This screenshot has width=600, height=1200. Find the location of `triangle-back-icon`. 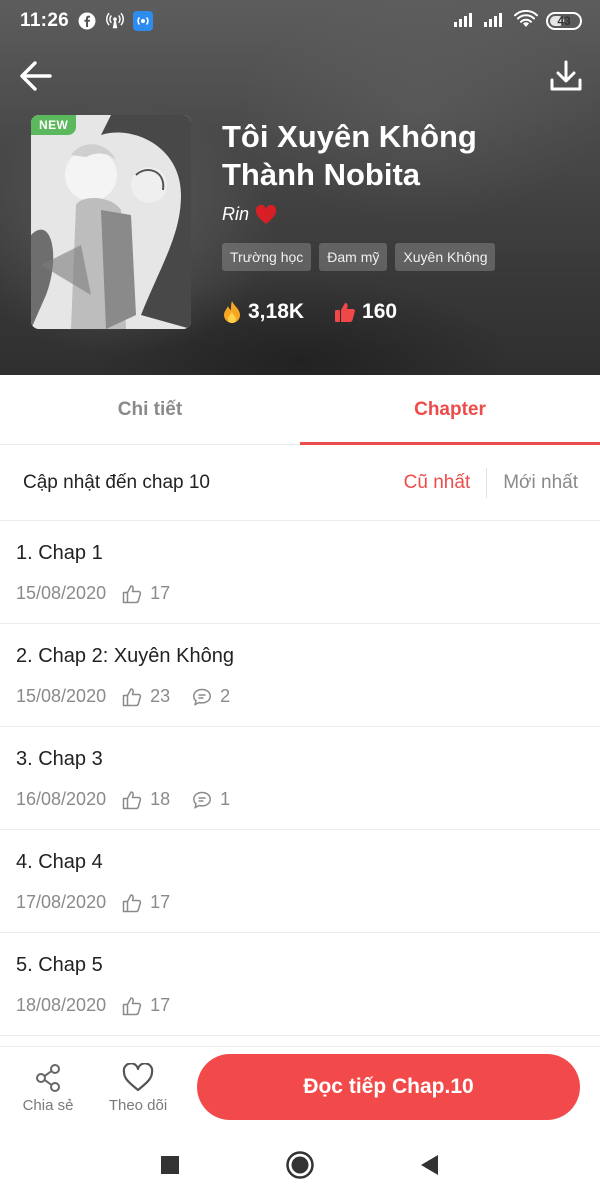

triangle-back-icon is located at coordinates (429, 1165).